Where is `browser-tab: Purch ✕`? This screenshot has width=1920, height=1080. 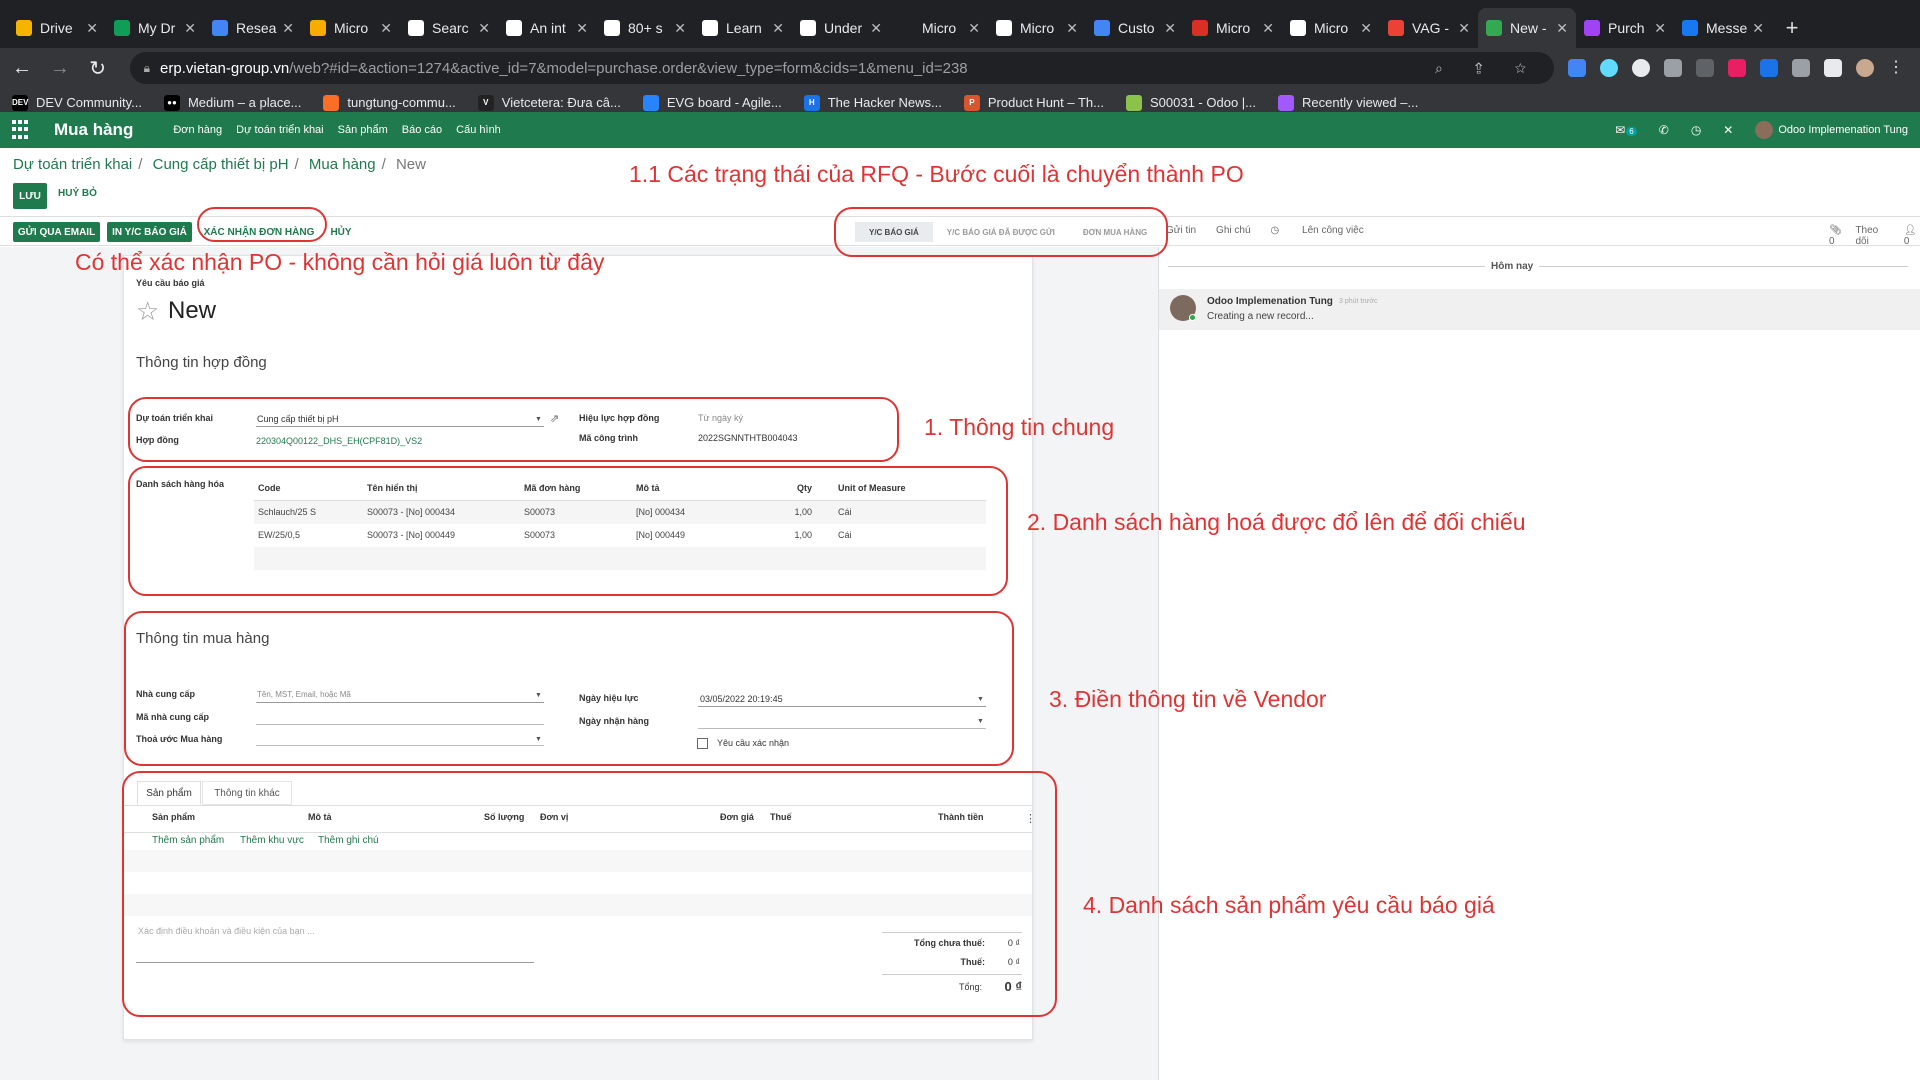 browser-tab: Purch ✕ is located at coordinates (1625, 28).